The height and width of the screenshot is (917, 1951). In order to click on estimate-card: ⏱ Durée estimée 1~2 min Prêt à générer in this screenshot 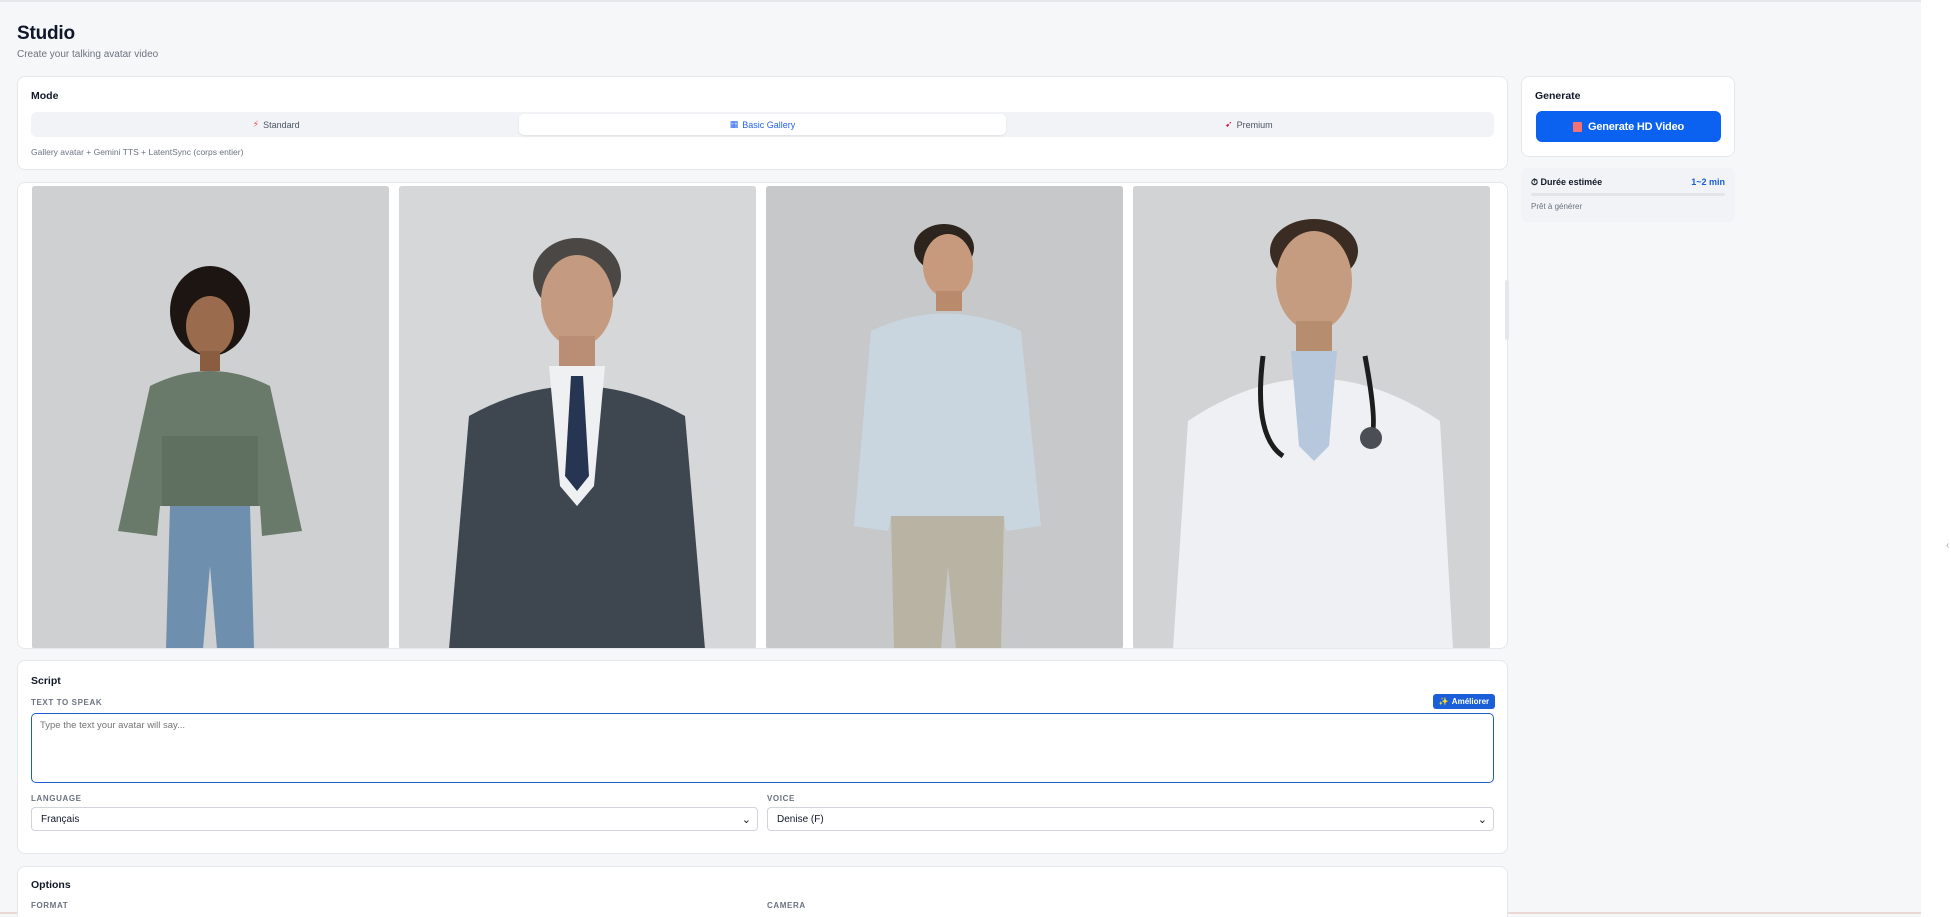, I will do `click(1628, 195)`.